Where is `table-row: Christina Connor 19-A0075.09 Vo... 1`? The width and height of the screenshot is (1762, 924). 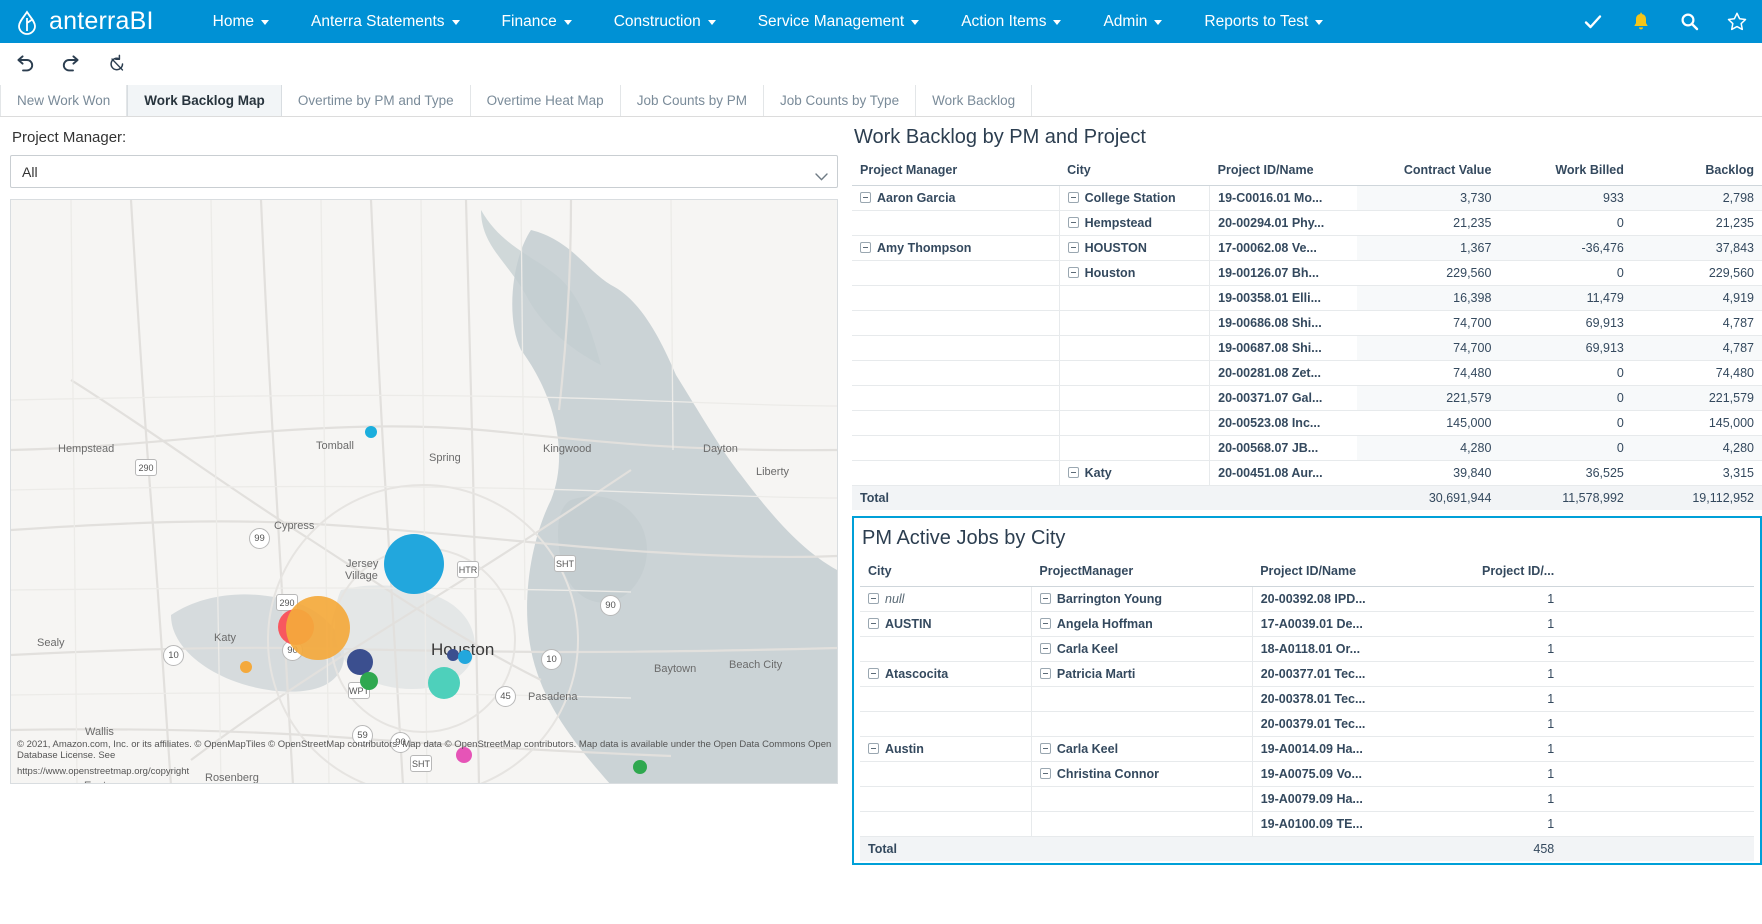
table-row: Christina Connor 19-A0075.09 Vo... 1 is located at coordinates (1307, 774).